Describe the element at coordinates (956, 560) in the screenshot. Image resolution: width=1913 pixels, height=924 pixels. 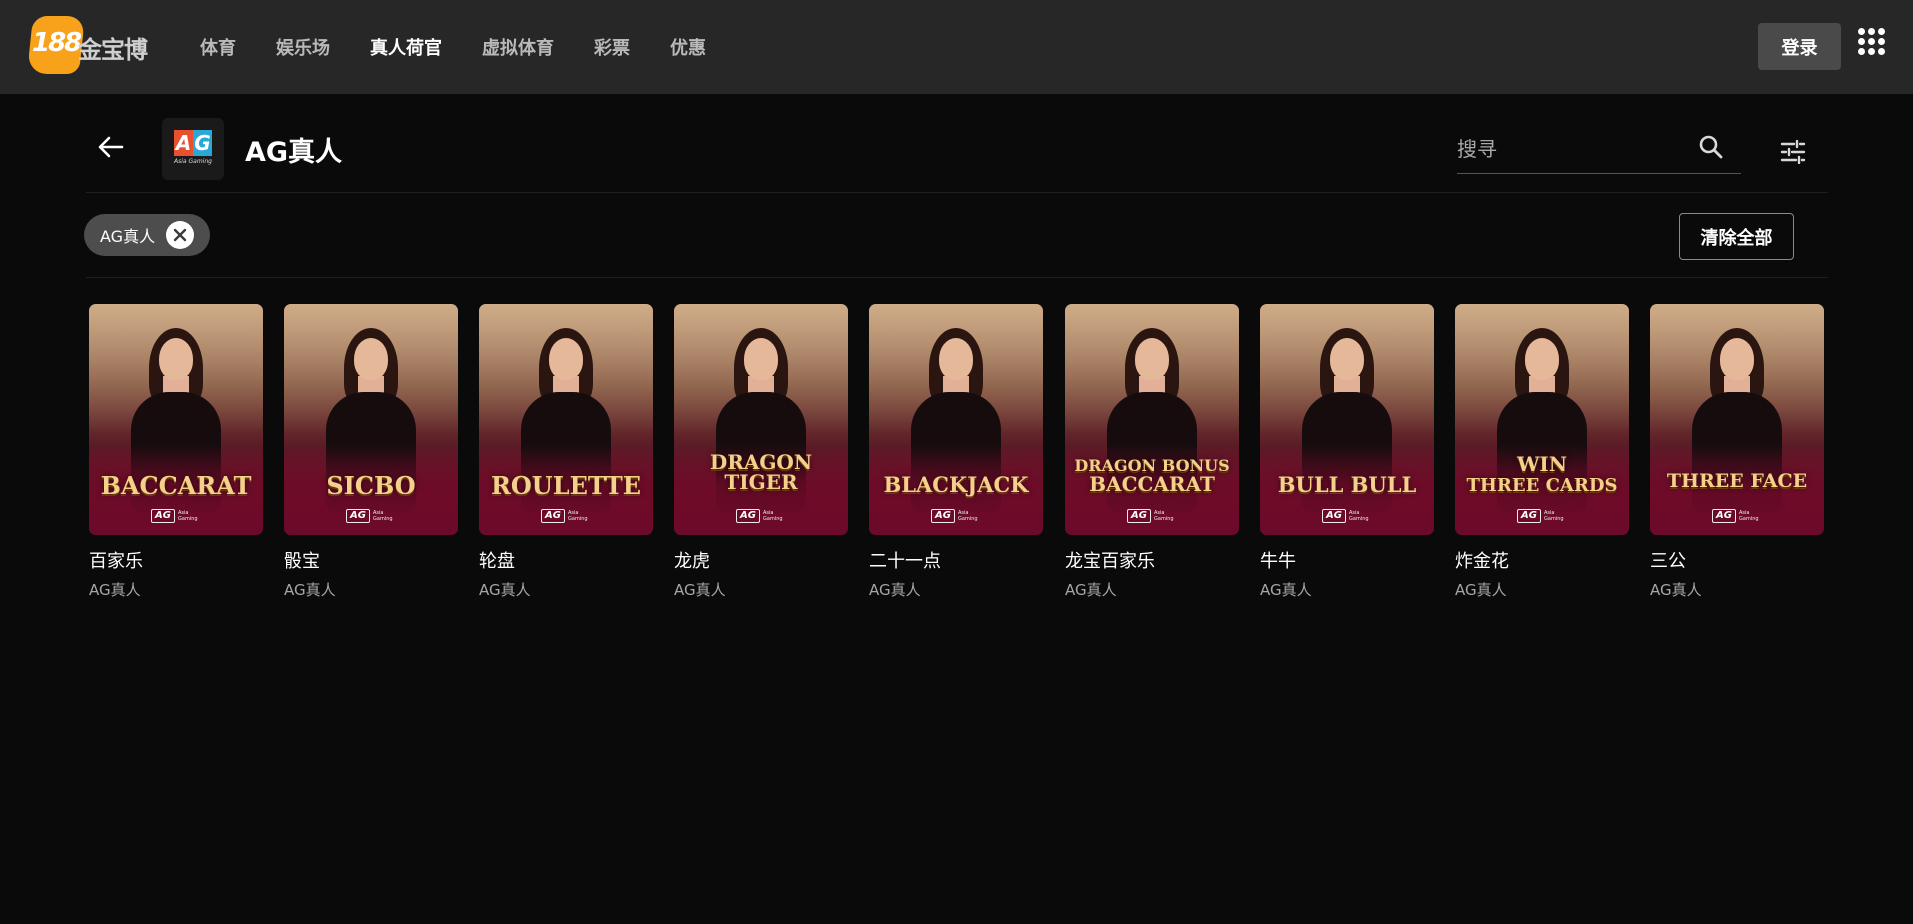
I see `game-title: 二十一点` at that location.